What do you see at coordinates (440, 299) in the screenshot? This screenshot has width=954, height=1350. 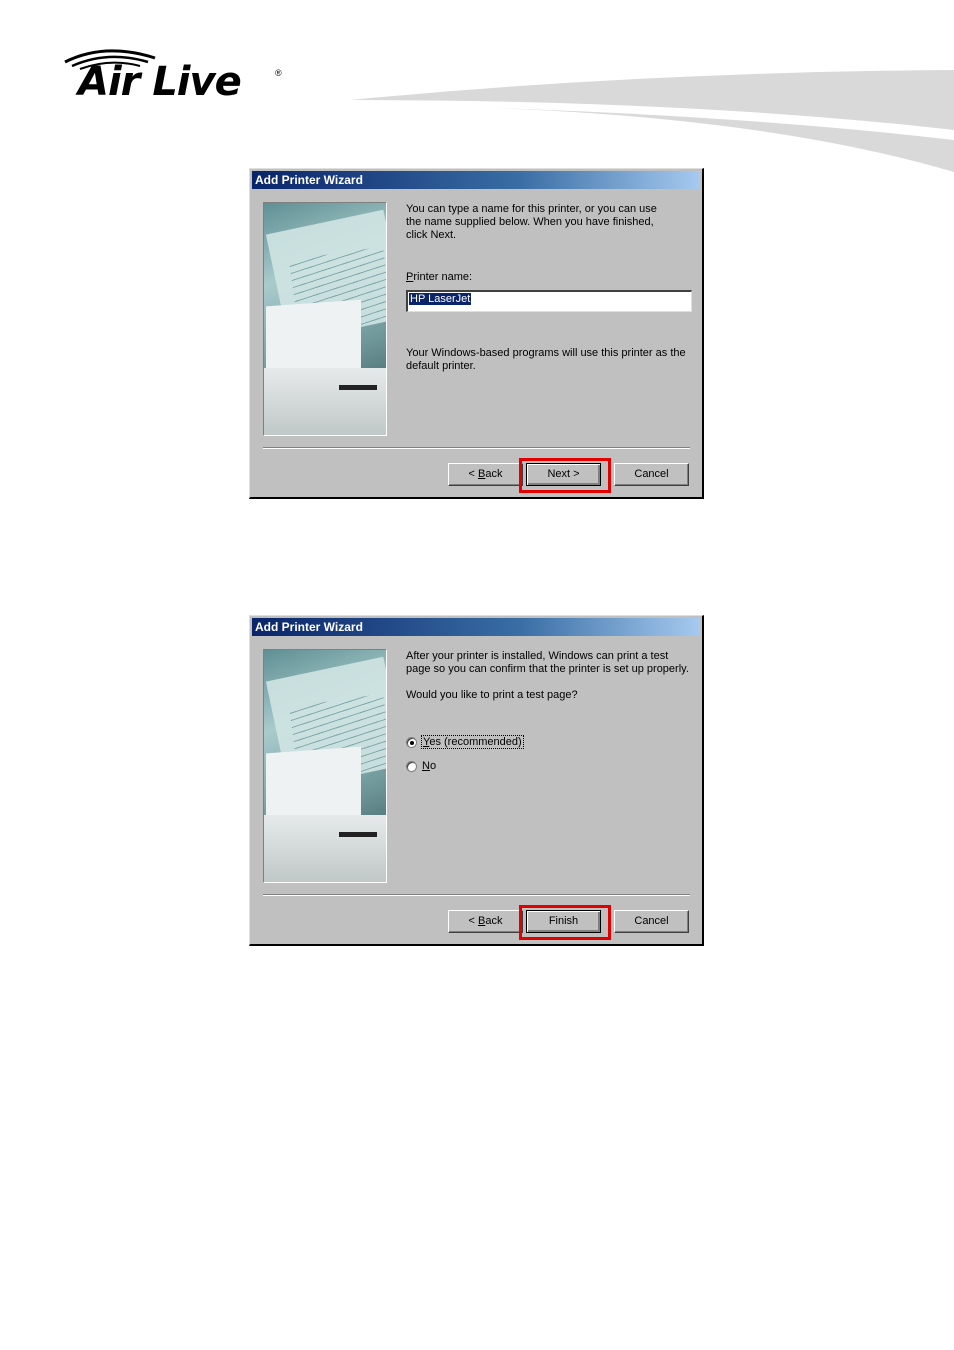 I see `printer-name-value: HP LaserJet` at bounding box center [440, 299].